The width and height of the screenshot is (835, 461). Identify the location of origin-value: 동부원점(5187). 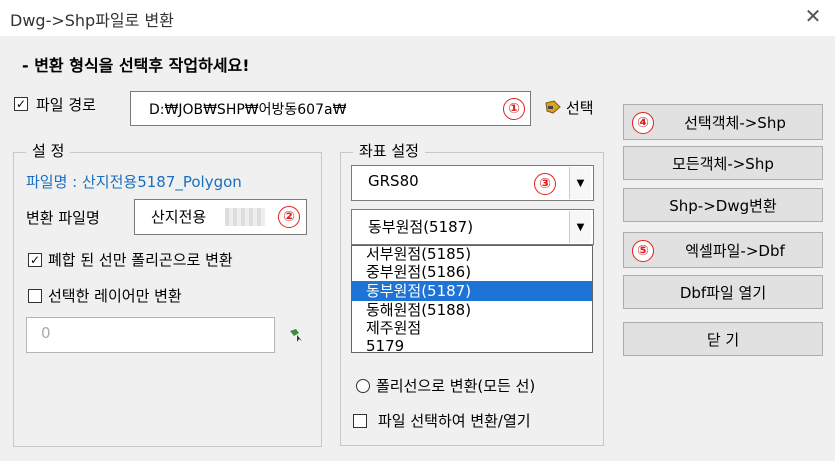
(421, 227).